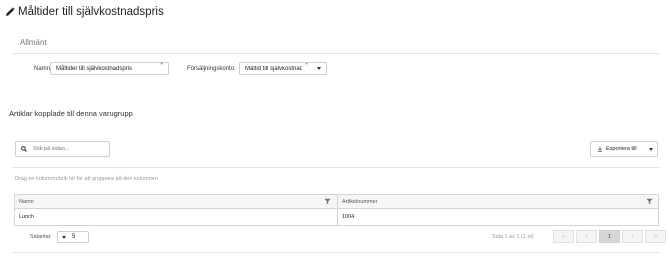 The height and width of the screenshot is (258, 670). I want to click on current-page-button: 1, so click(609, 236).